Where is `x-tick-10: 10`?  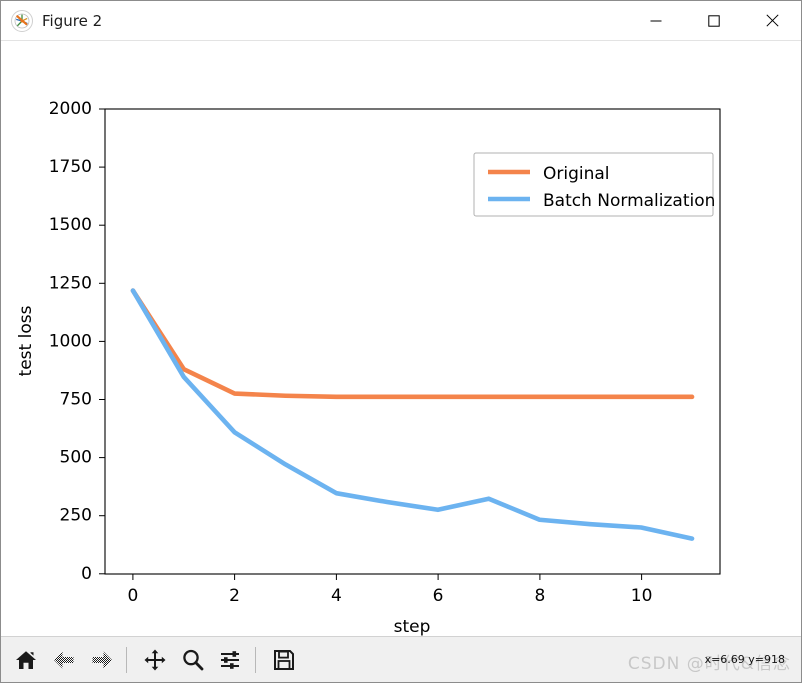
x-tick-10: 10 is located at coordinates (642, 590).